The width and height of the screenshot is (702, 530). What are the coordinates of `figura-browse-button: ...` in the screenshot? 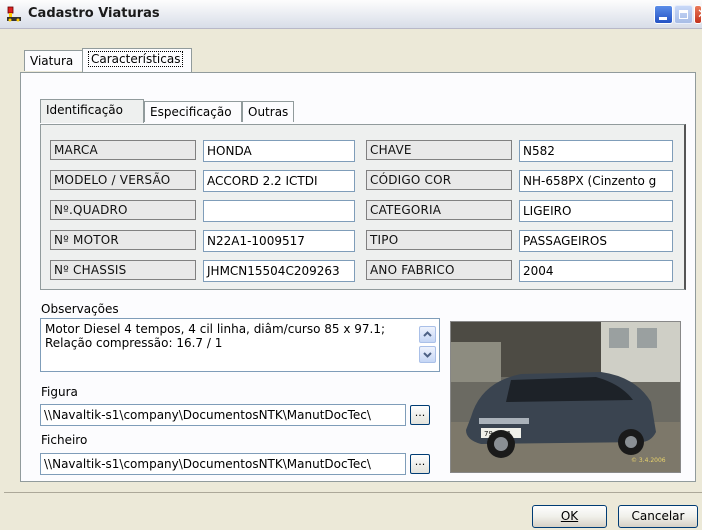 It's located at (420, 415).